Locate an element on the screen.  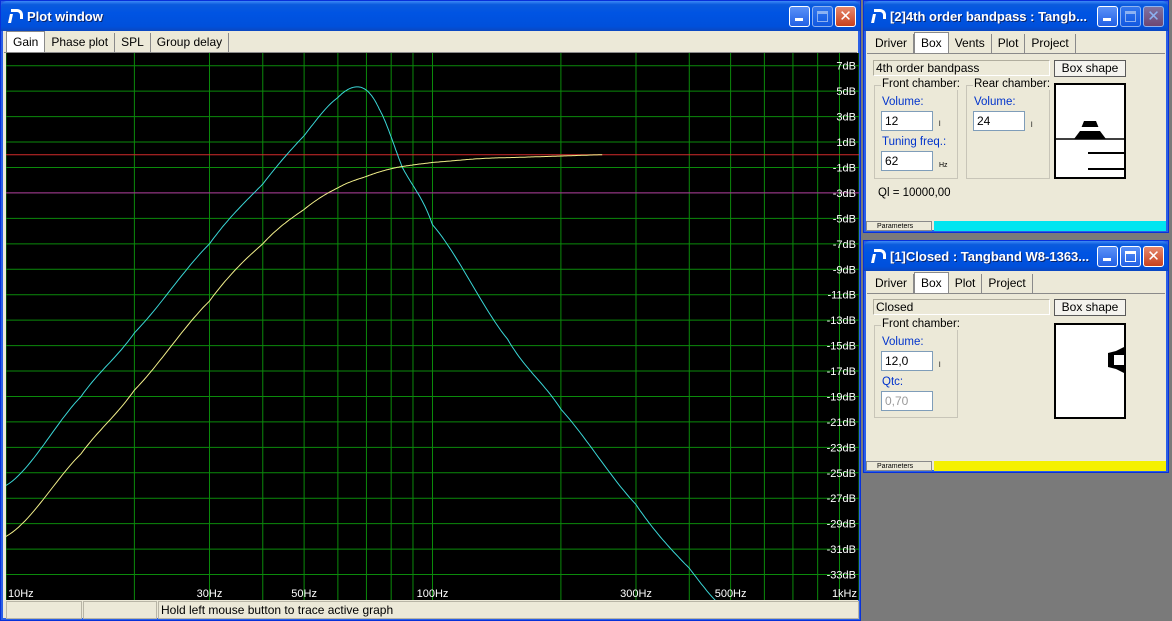
bandpass-box-shape is located at coordinates (1090, 145).